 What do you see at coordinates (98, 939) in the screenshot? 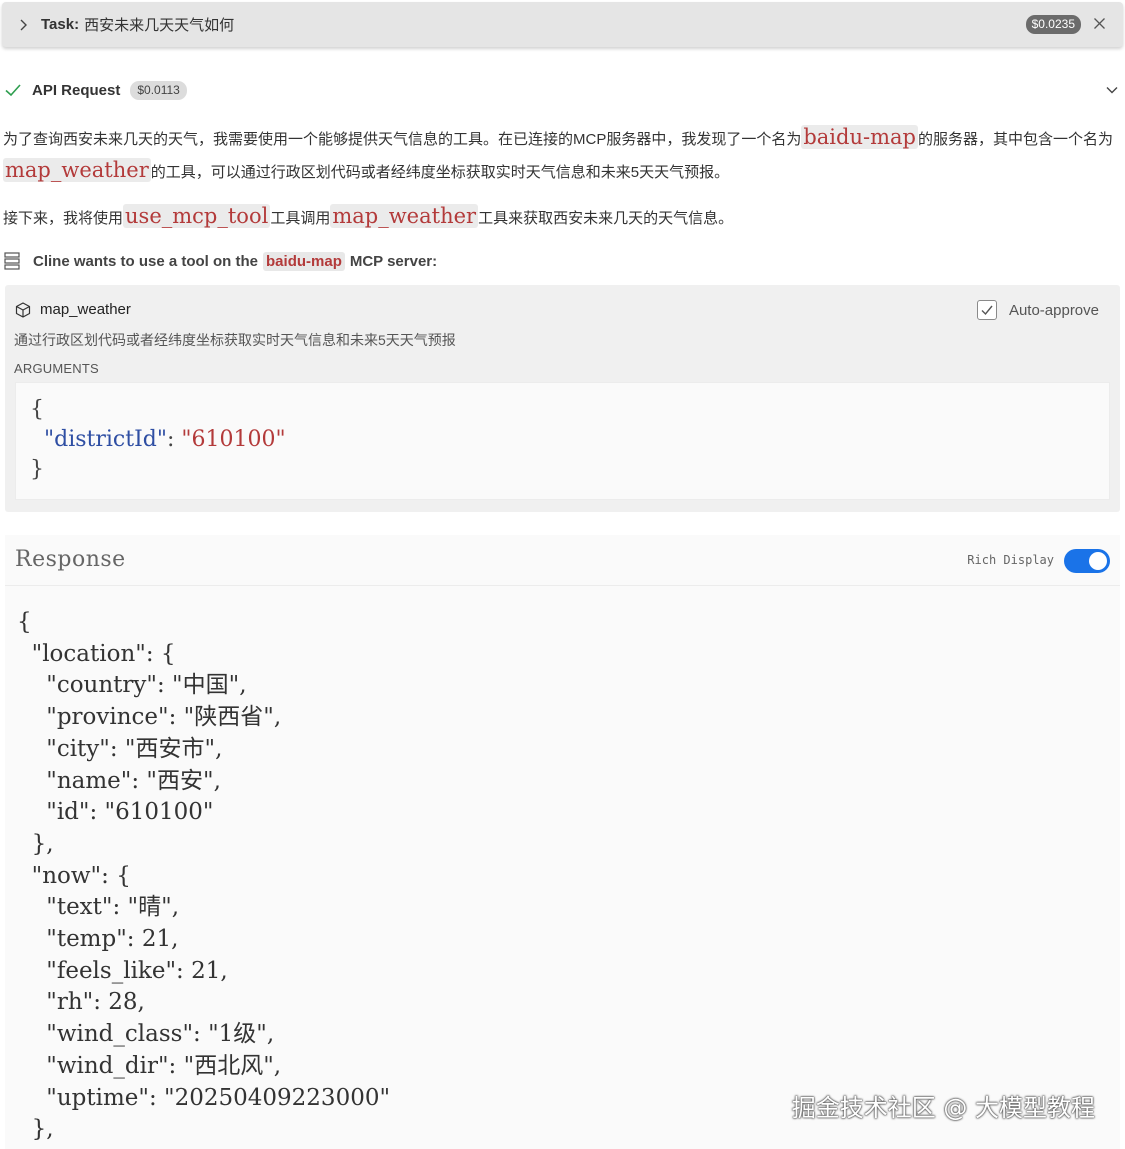
I see `response-json-line: "temp": 21,` at bounding box center [98, 939].